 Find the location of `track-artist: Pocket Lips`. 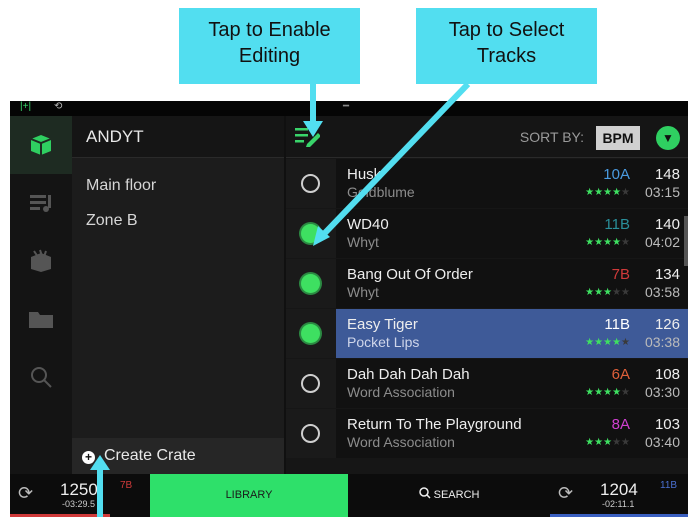

track-artist: Pocket Lips is located at coordinates (383, 342).